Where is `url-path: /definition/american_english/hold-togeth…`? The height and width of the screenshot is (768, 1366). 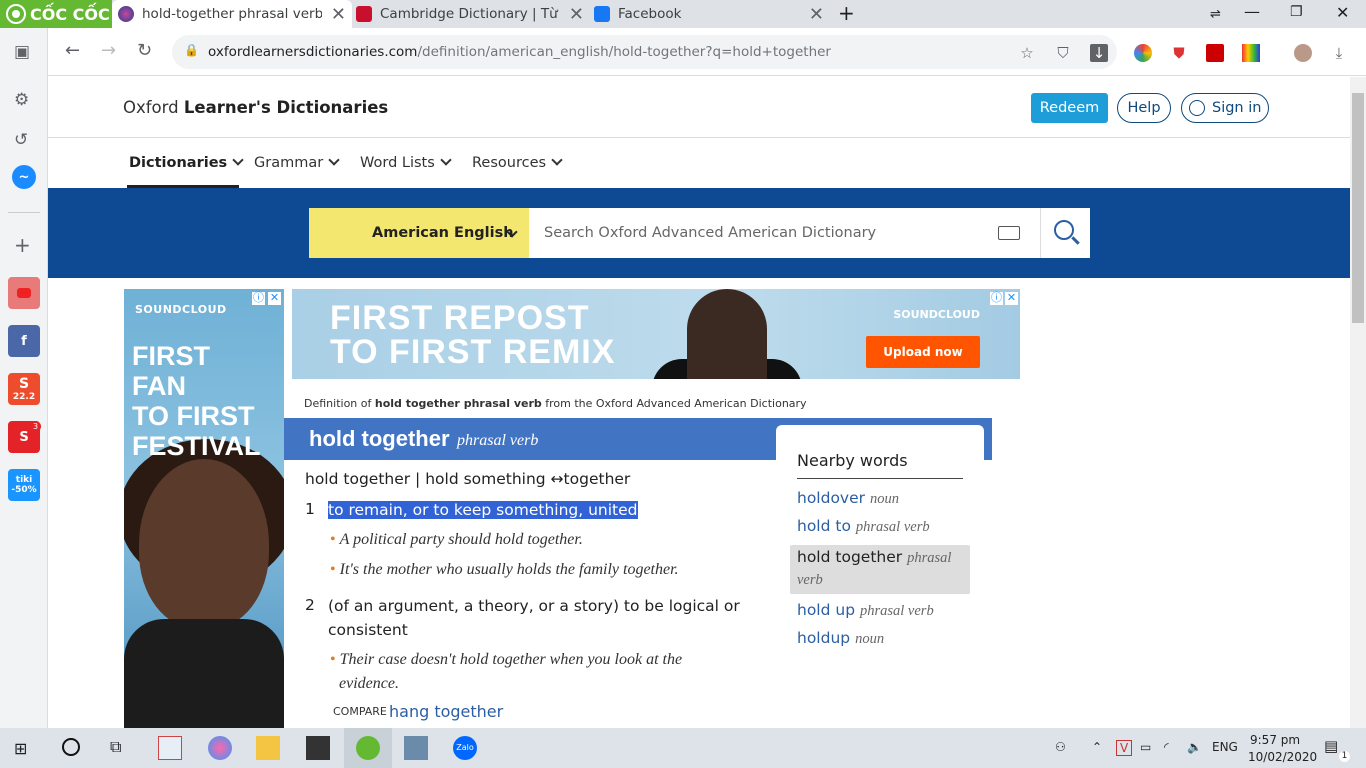 url-path: /definition/american_english/hold-togeth… is located at coordinates (624, 52).